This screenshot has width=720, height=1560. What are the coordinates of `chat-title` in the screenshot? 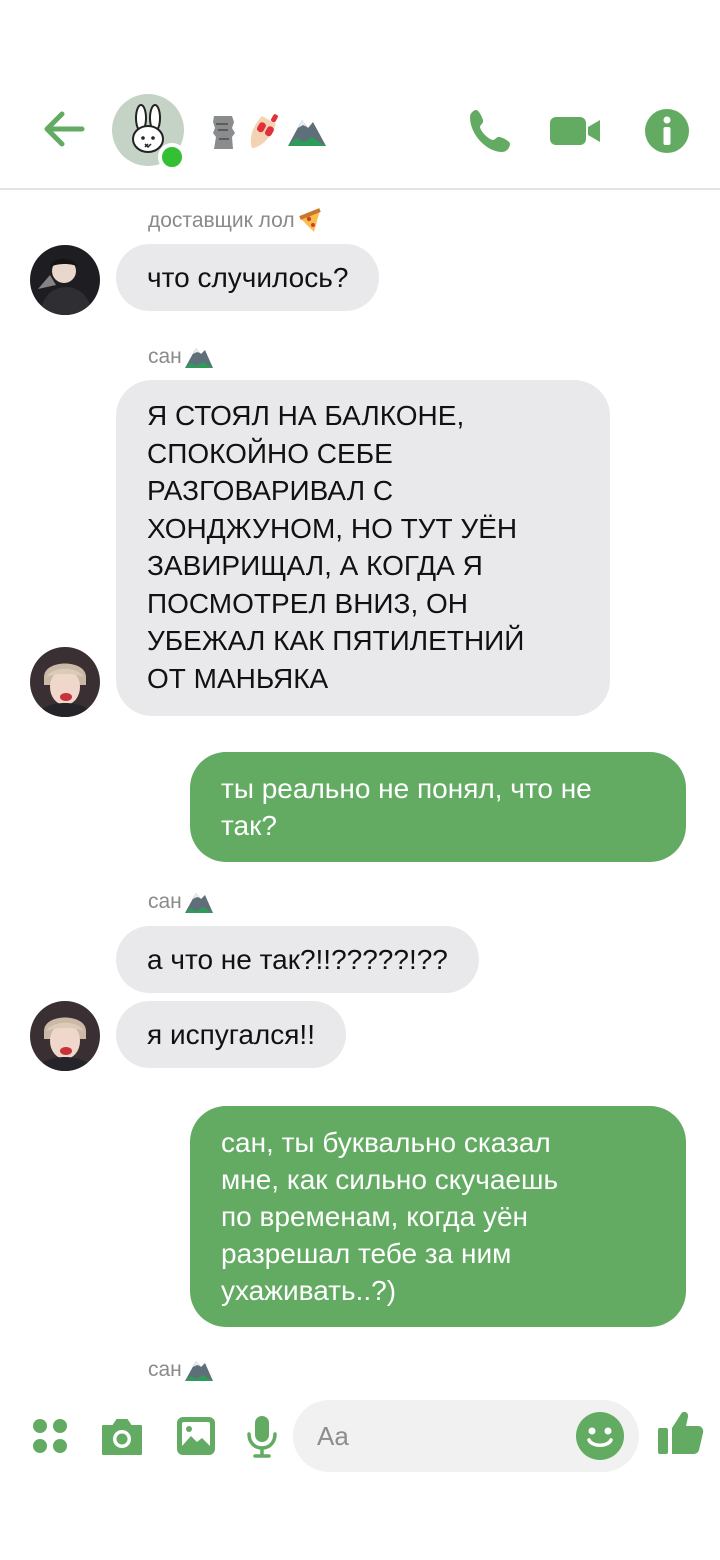 It's located at (266, 130).